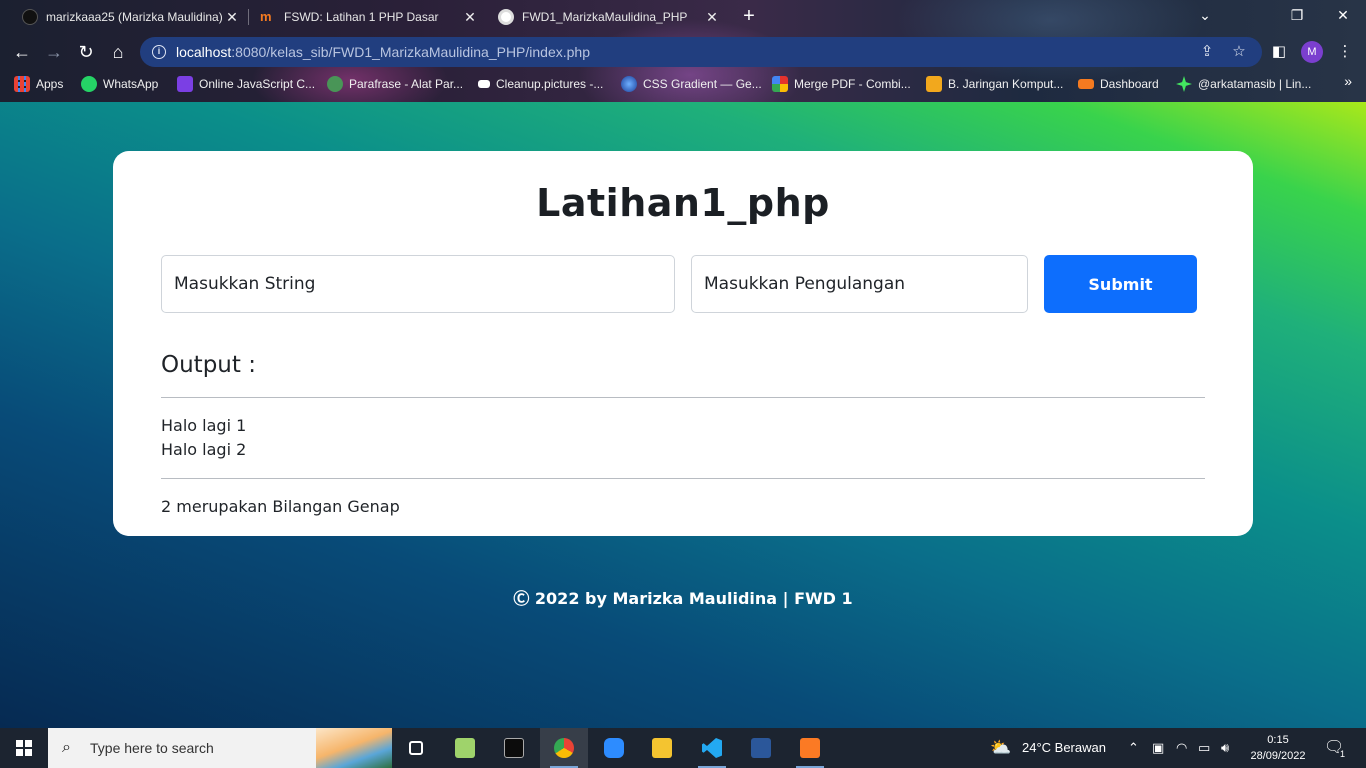  I want to click on search-placeholder: Type here to search, so click(152, 748).